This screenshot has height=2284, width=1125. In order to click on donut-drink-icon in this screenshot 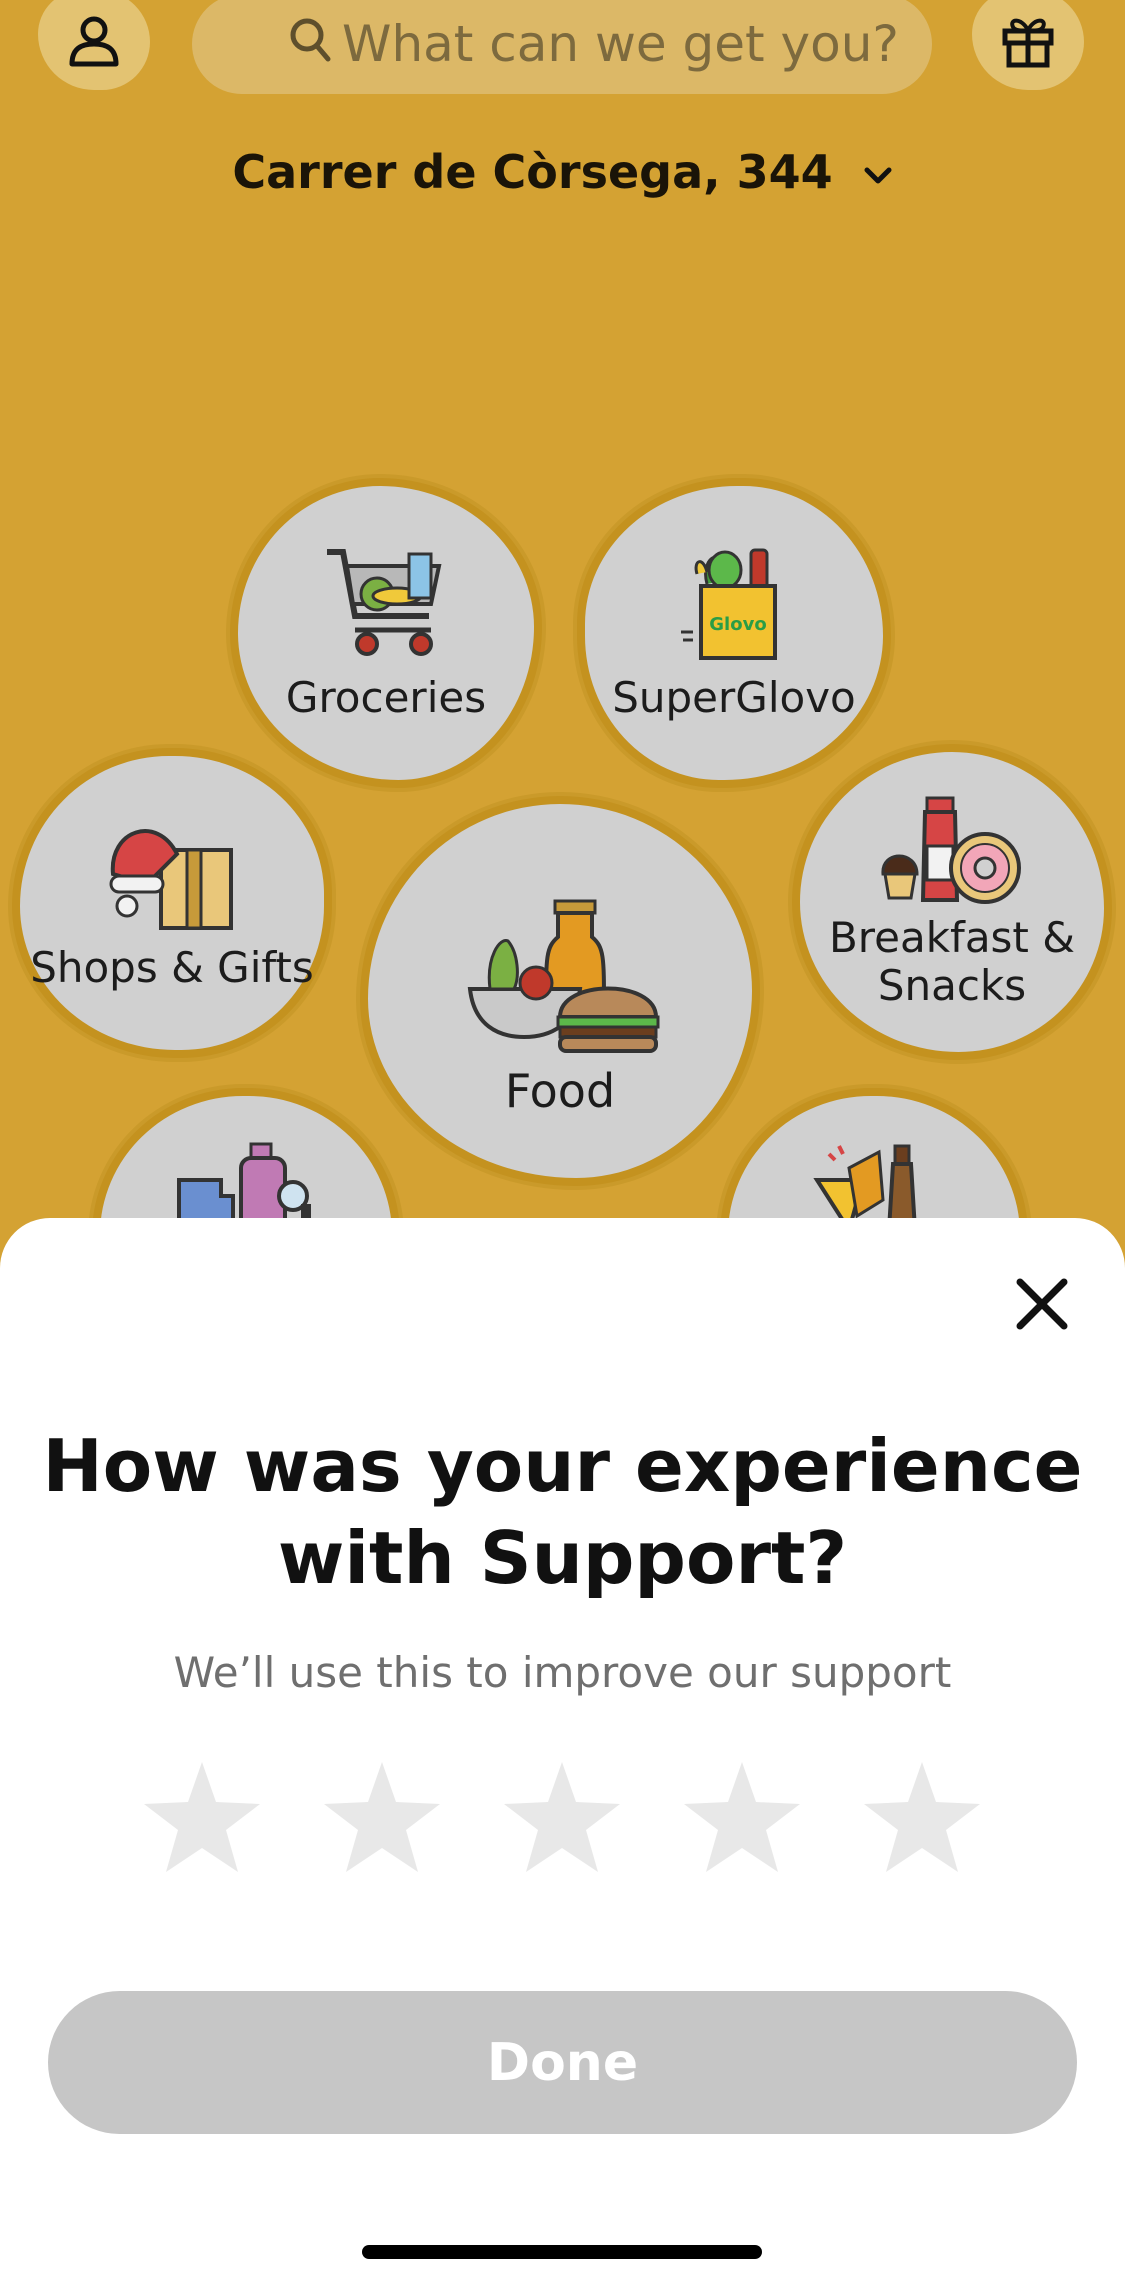, I will do `click(951, 850)`.